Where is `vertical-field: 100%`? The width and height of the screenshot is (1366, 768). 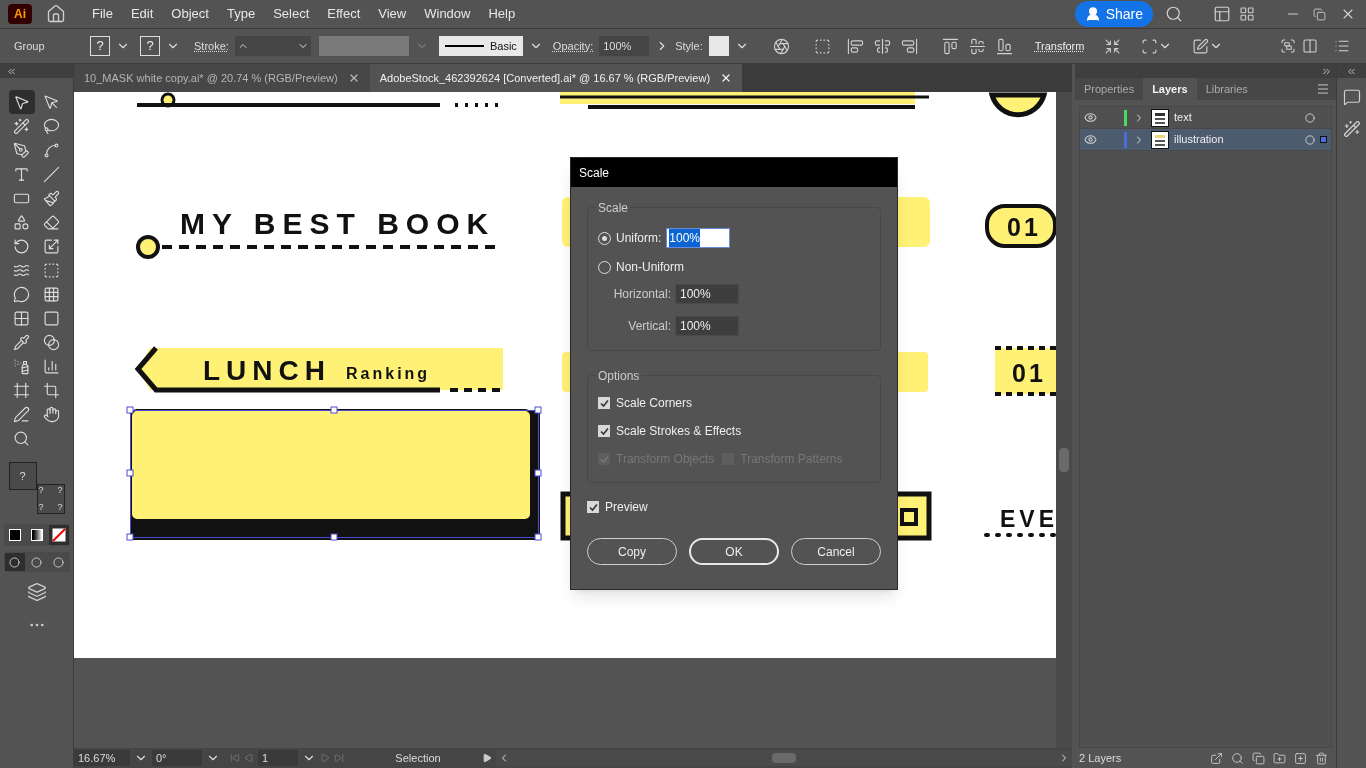
vertical-field: 100% is located at coordinates (707, 326).